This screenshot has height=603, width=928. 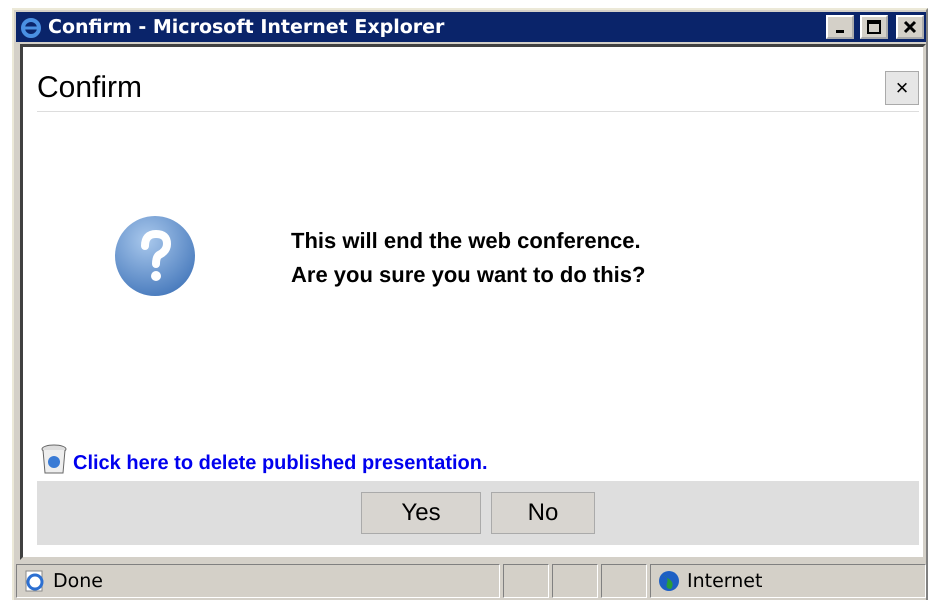 What do you see at coordinates (669, 581) in the screenshot?
I see `globe-icon` at bounding box center [669, 581].